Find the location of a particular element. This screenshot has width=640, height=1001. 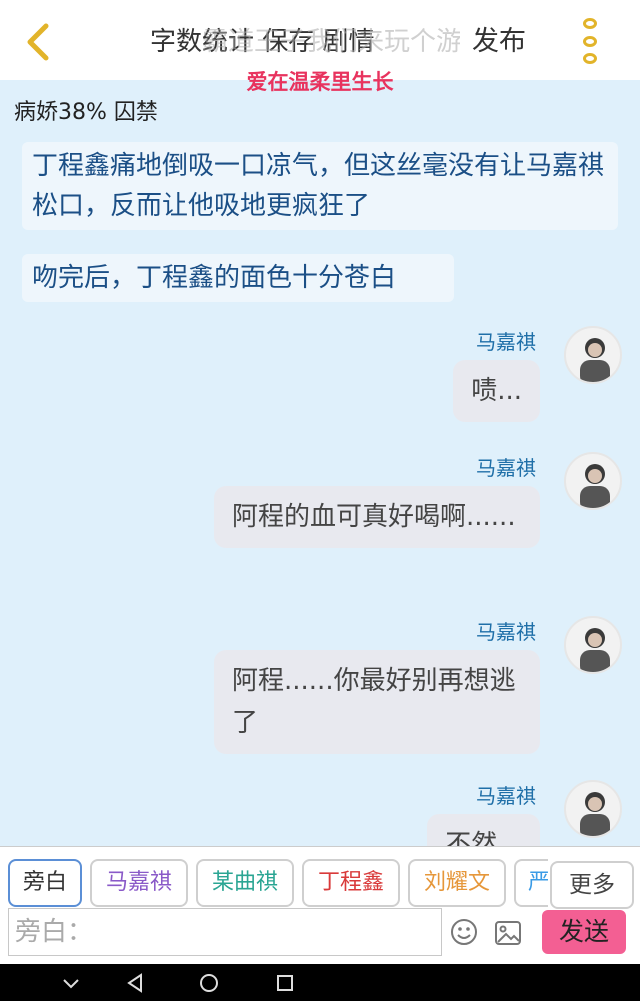

narration-bubble: 吻完后，丁程鑫的面色十分苍白 is located at coordinates (238, 278).